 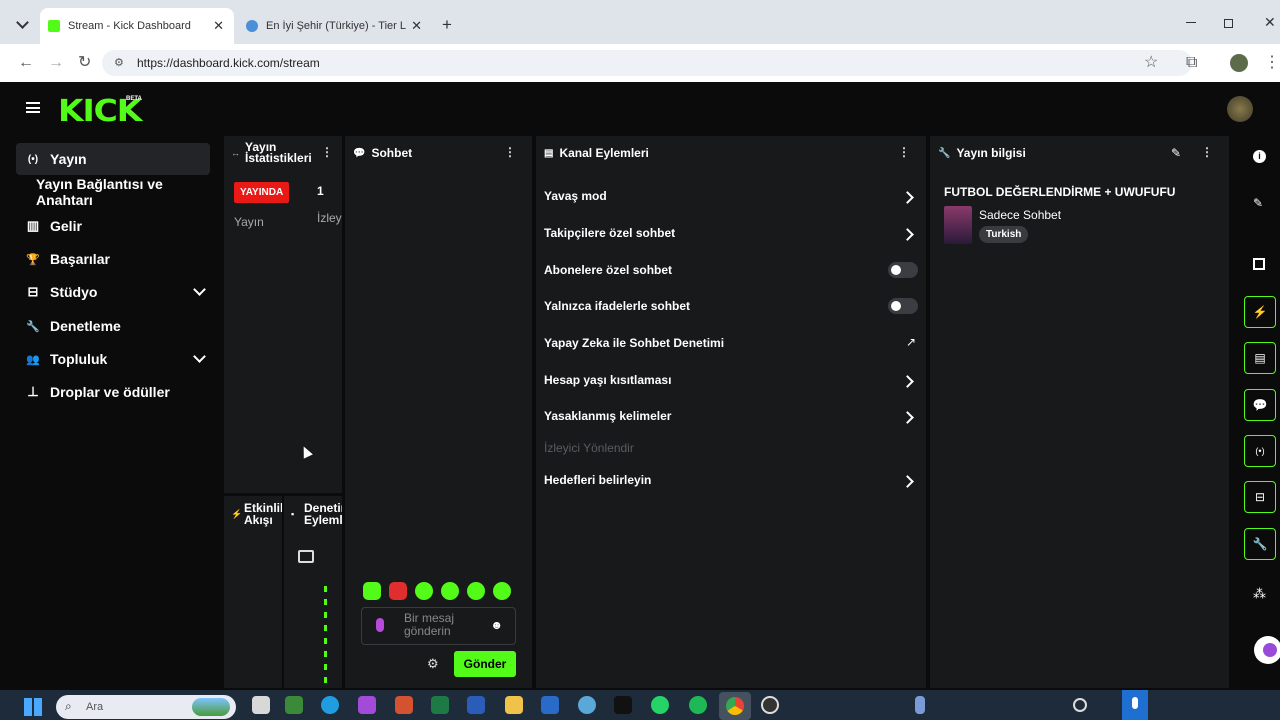 I want to click on broadcast-icon: (•), so click(x=33, y=159).